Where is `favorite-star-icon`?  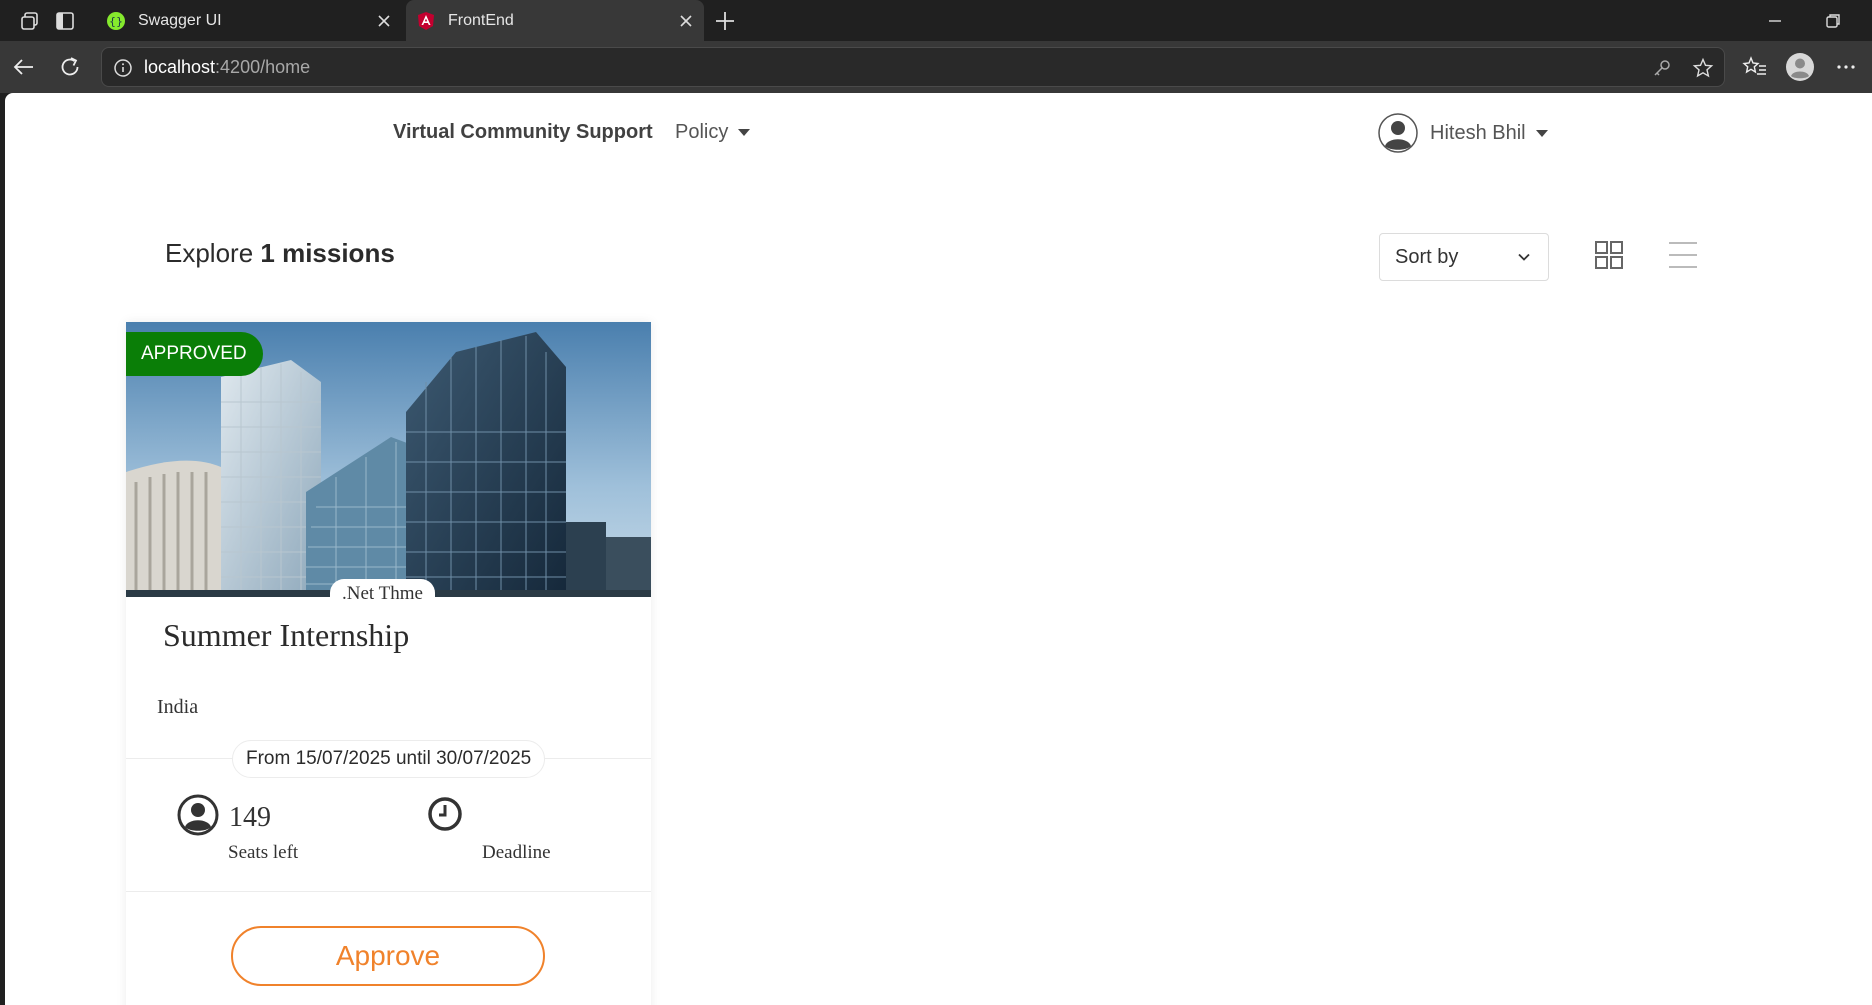
favorite-star-icon is located at coordinates (1703, 68).